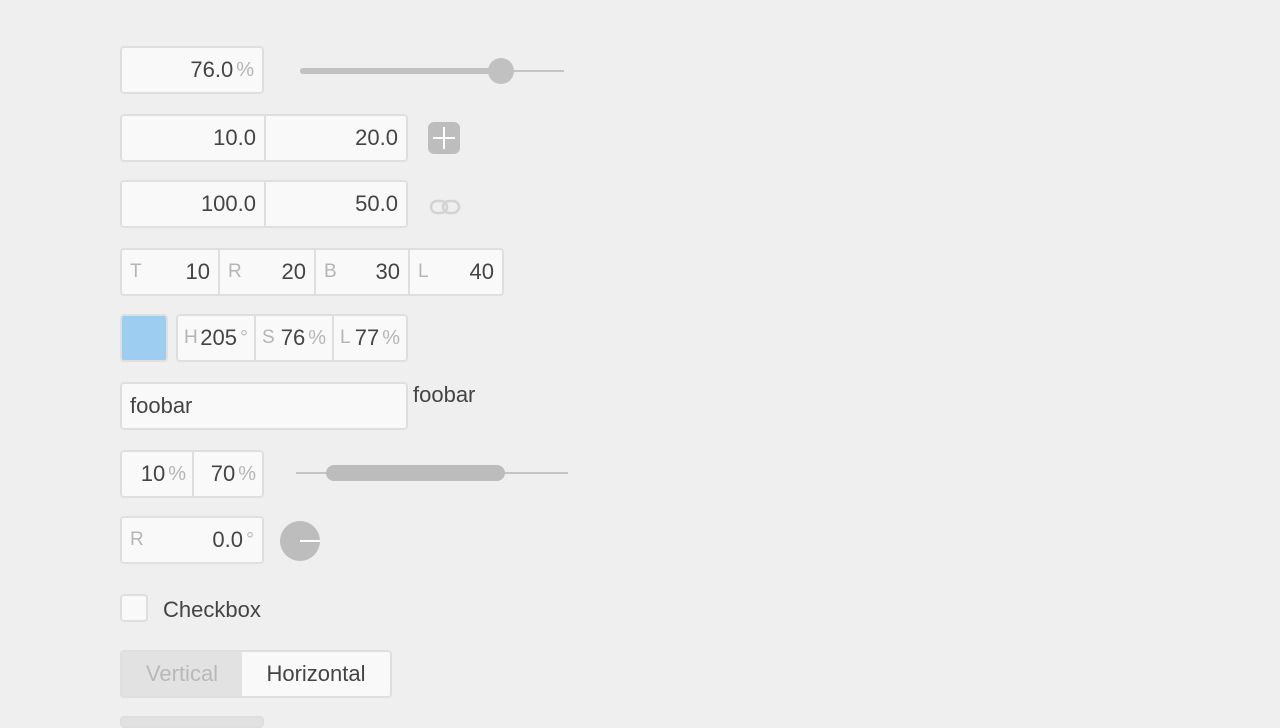 This screenshot has width=1280, height=728. What do you see at coordinates (212, 610) in the screenshot?
I see `checkbox-label: Checkbox` at bounding box center [212, 610].